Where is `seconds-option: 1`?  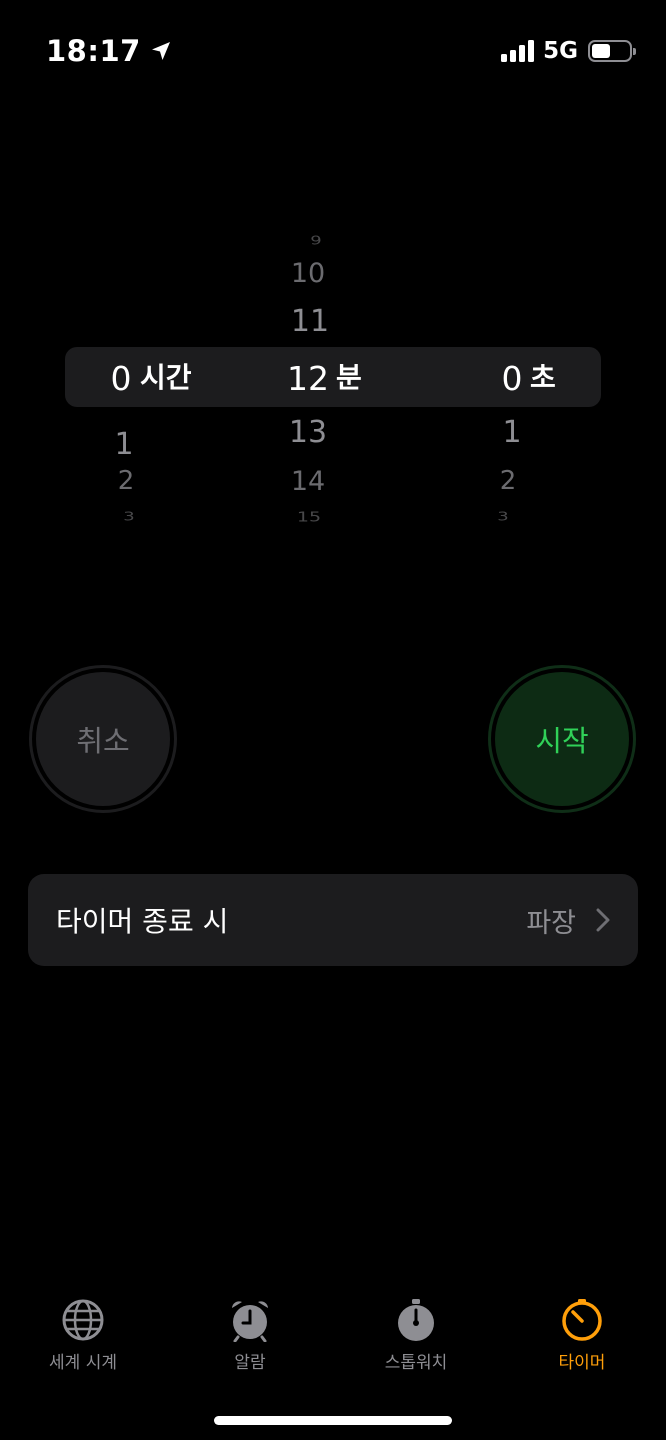 seconds-option: 1 is located at coordinates (511, 433).